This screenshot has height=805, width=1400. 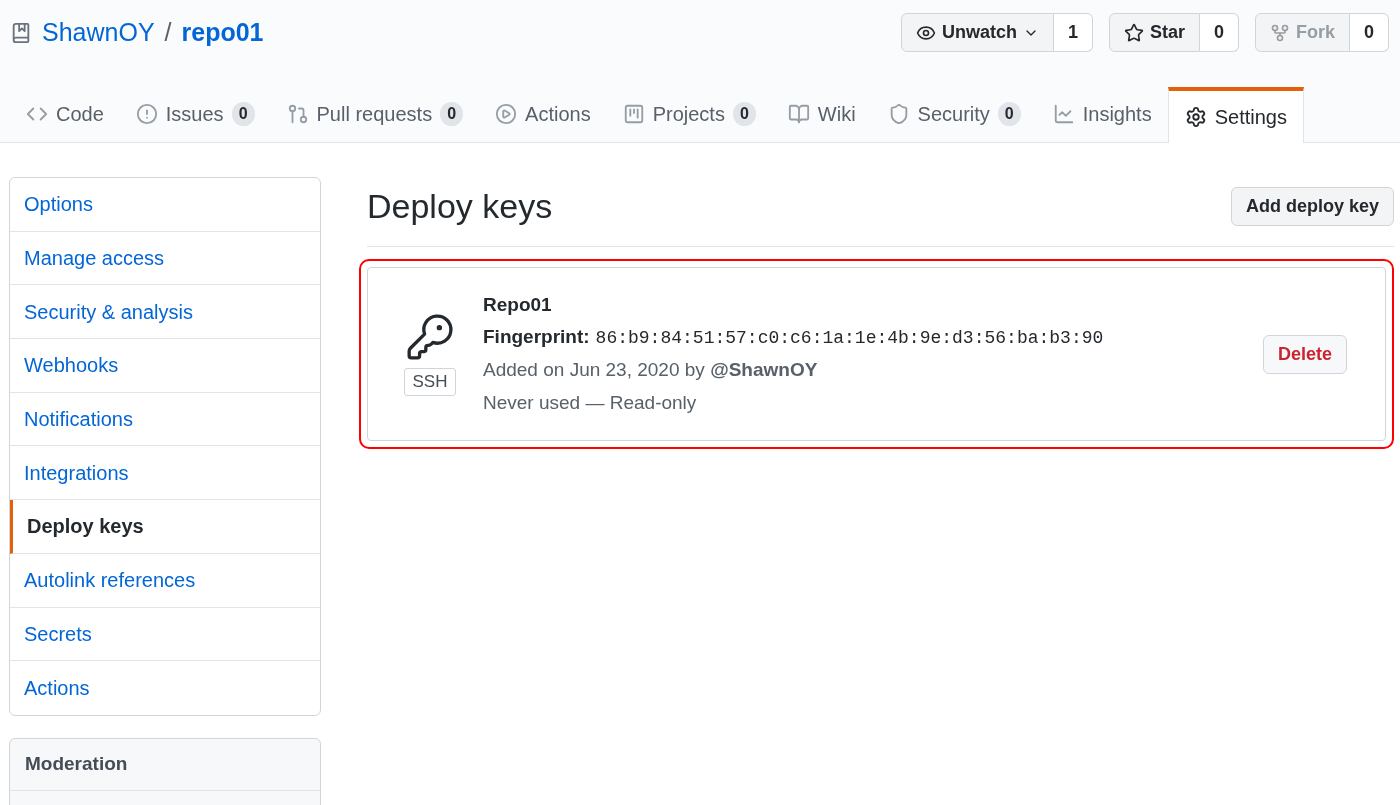 What do you see at coordinates (1063, 114) in the screenshot?
I see `graph-icon` at bounding box center [1063, 114].